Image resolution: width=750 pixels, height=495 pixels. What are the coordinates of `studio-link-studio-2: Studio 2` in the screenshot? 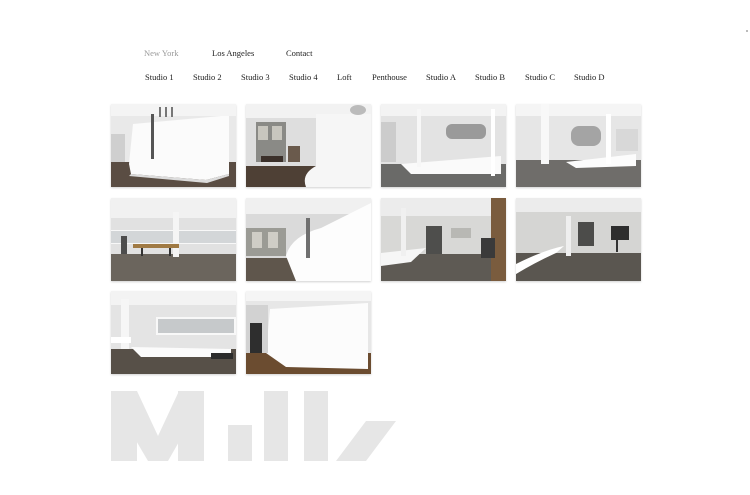 It's located at (207, 77).